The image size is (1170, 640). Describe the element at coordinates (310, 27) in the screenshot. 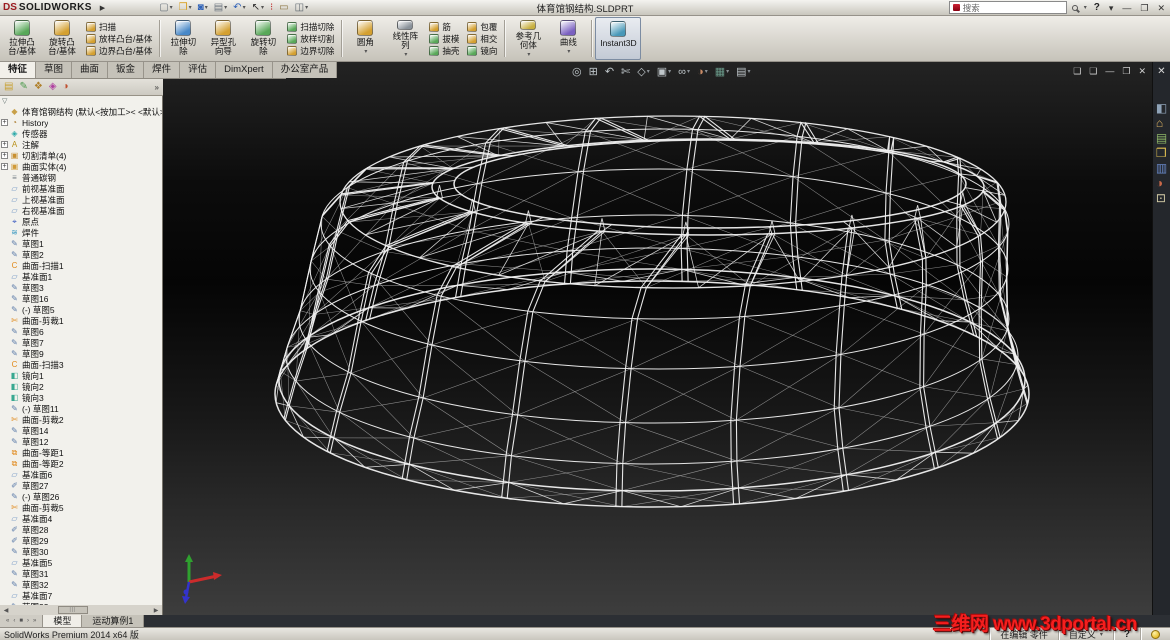

I see `button-swept-cut: 扫描切除` at that location.